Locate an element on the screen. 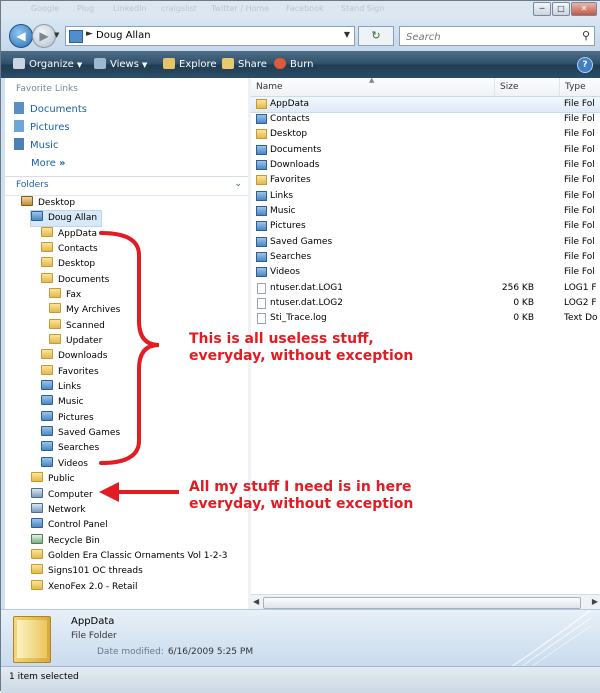 Image resolution: width=600 pixels, height=693 pixels. date-modified-value: 6/16/2009 5:25 PM is located at coordinates (210, 652).